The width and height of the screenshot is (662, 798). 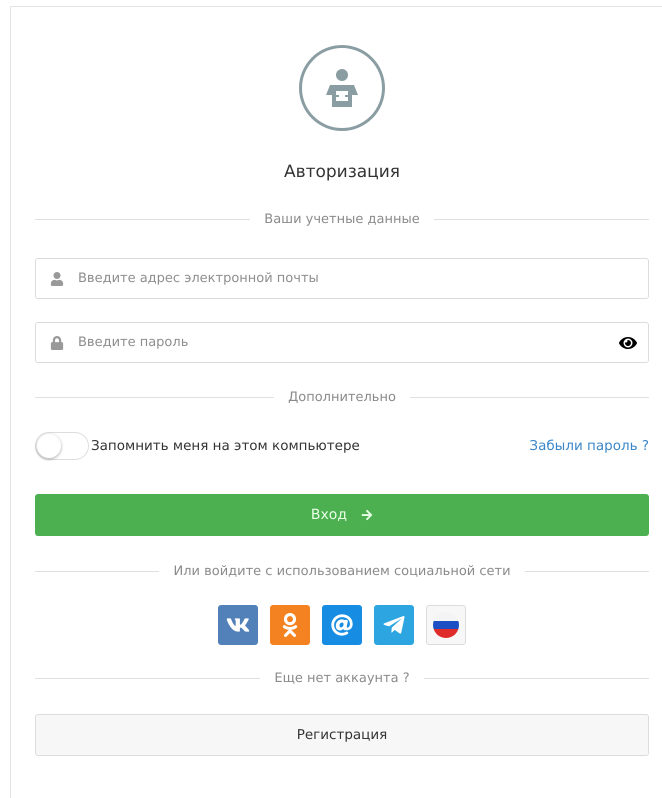 I want to click on password-field: Введите пароль, so click(x=342, y=342).